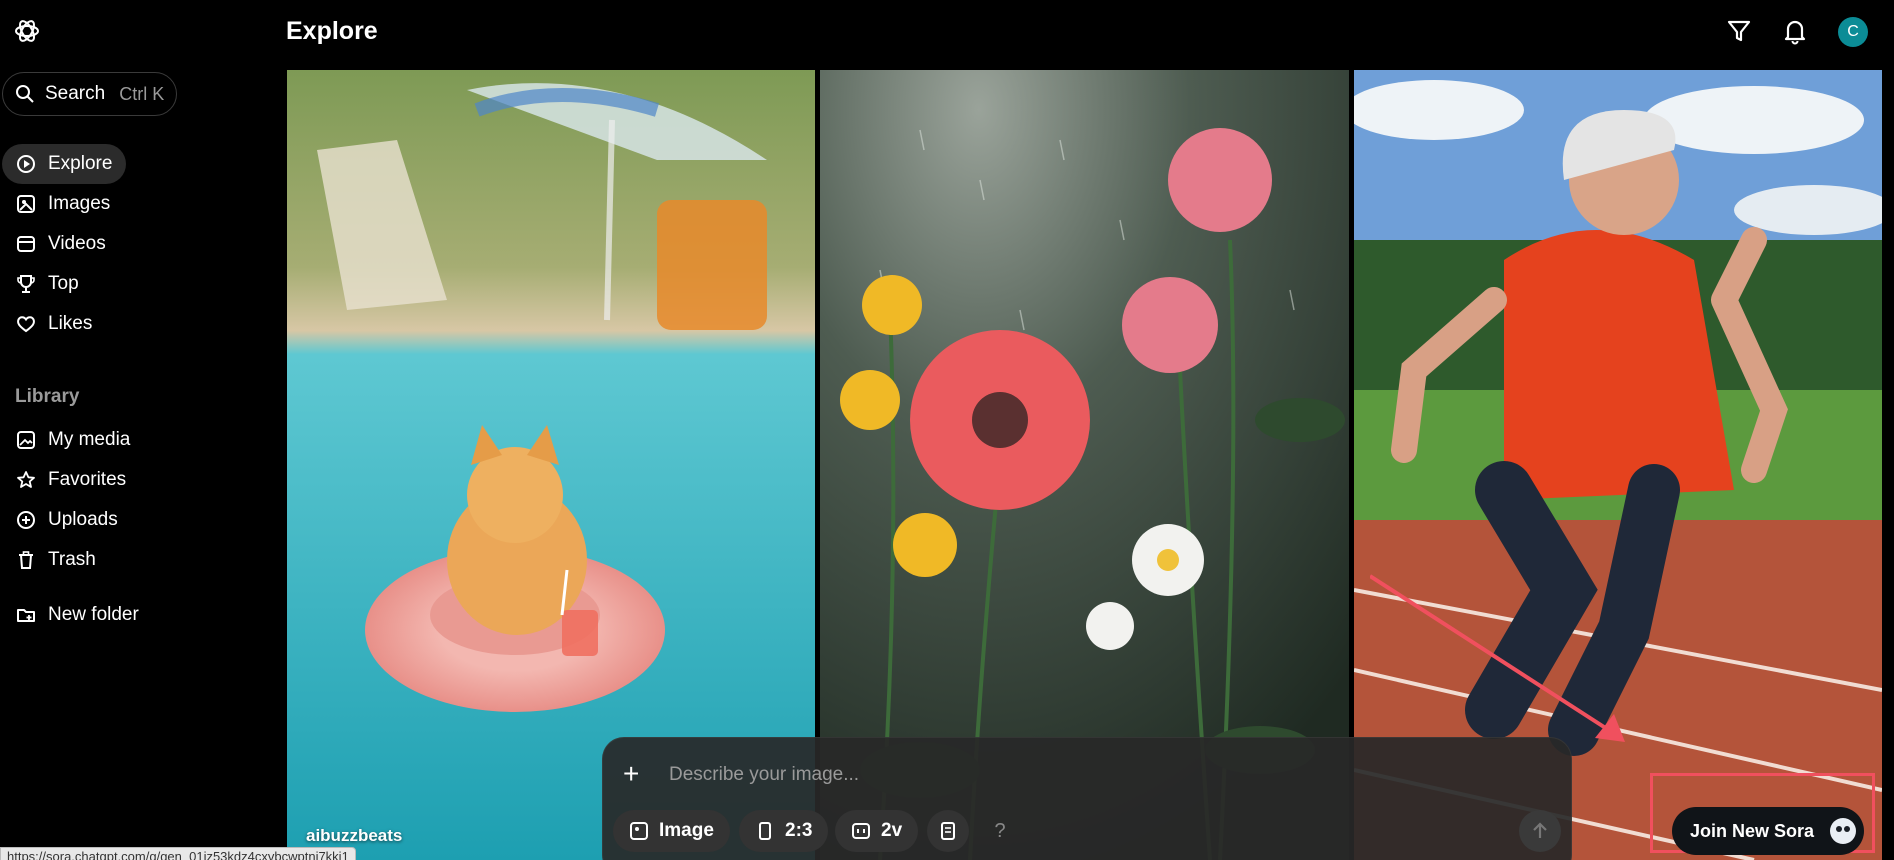 The image size is (1894, 860). I want to click on media-type-button: Image, so click(671, 831).